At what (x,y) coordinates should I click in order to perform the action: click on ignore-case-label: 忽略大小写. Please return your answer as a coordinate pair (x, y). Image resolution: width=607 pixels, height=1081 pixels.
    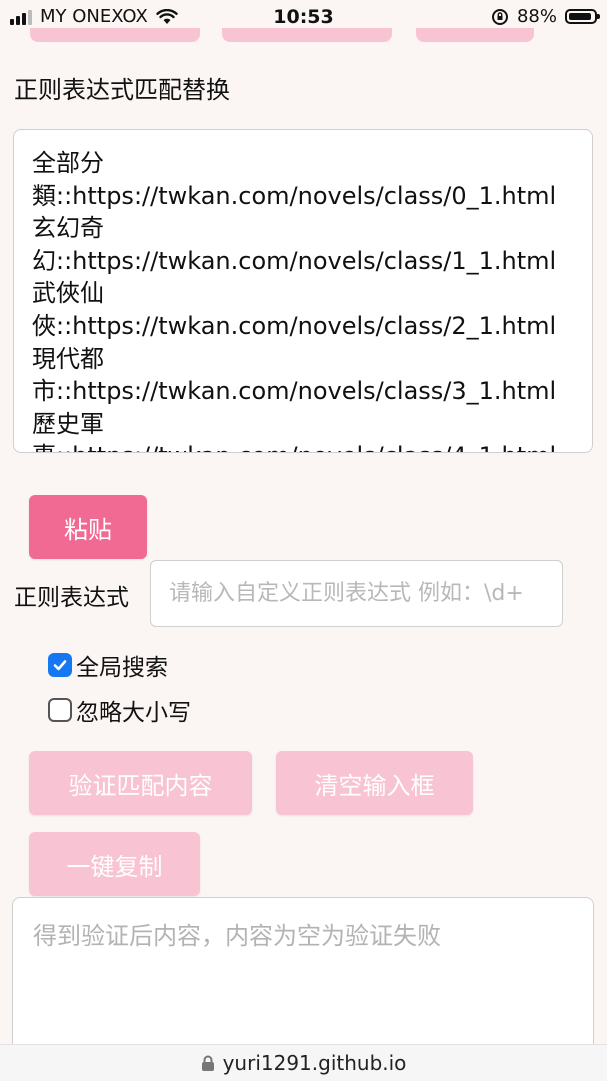
    Looking at the image, I should click on (133, 713).